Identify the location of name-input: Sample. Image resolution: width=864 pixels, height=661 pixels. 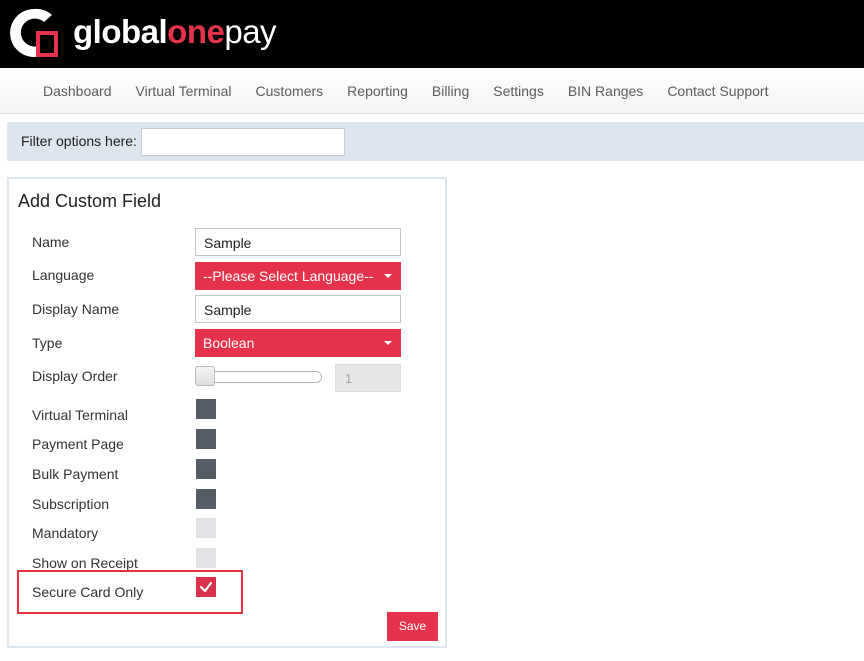
(298, 242).